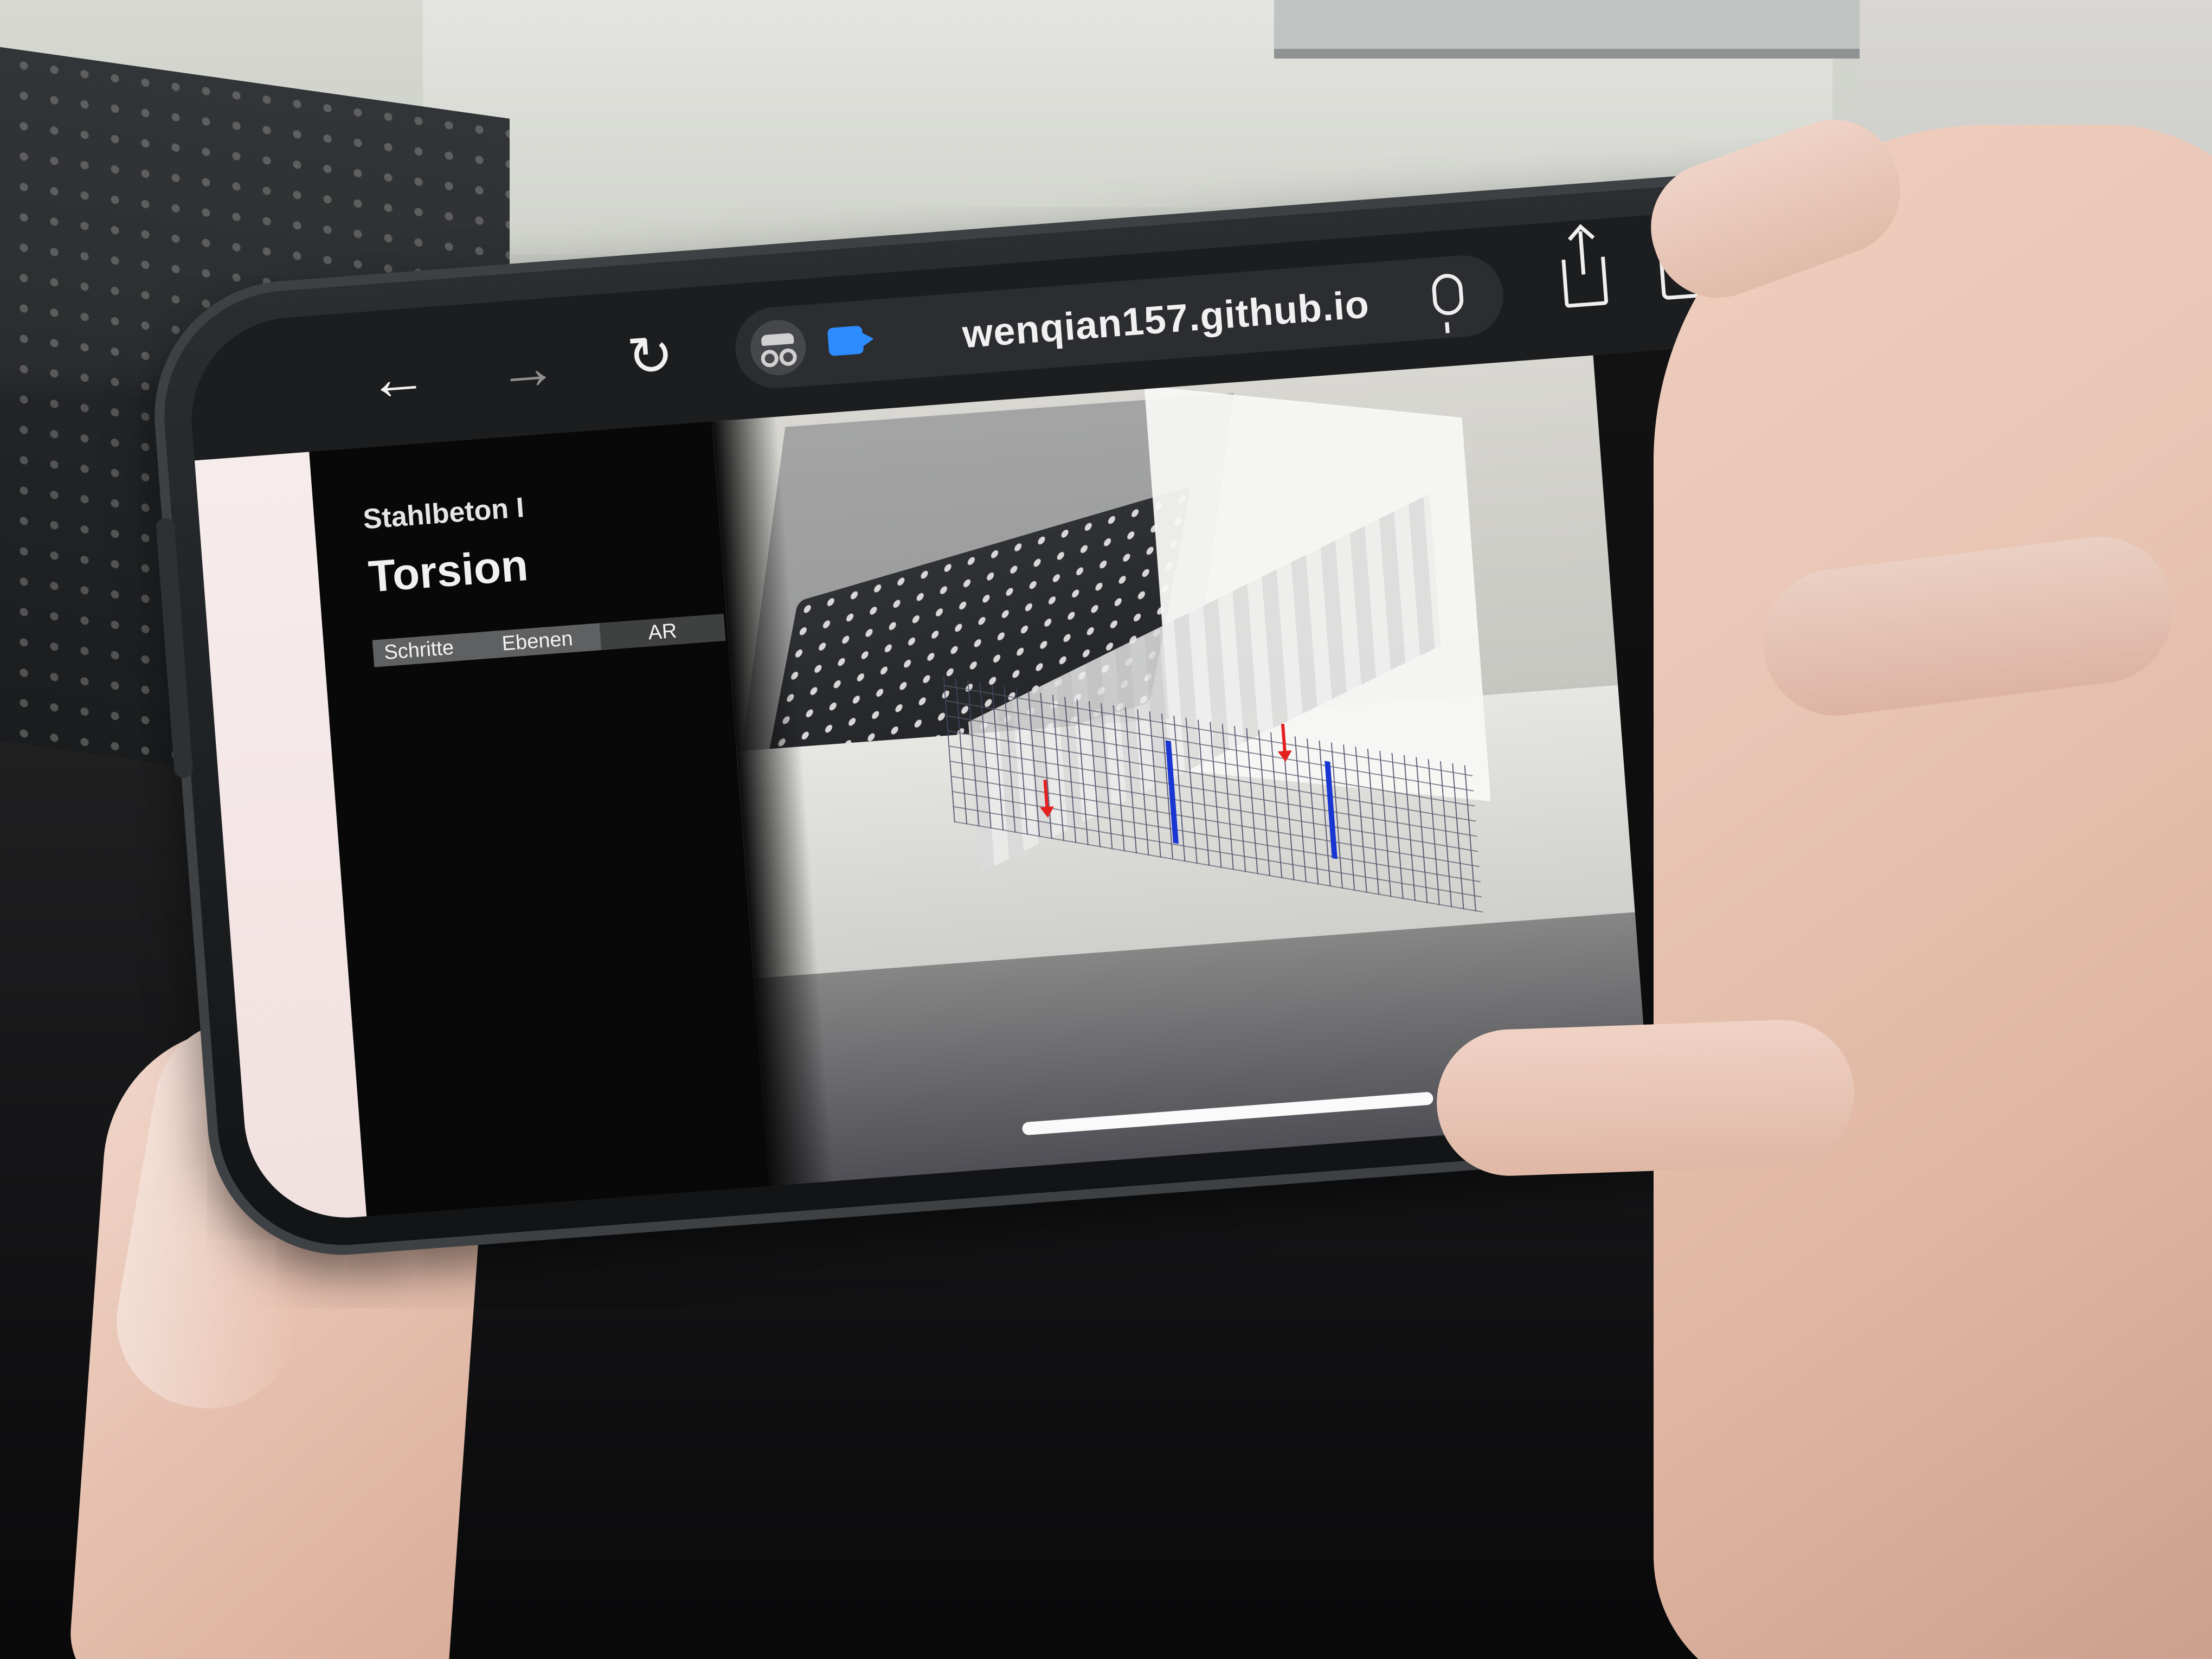 The image size is (2212, 1659). I want to click on reload-icon: ↻, so click(650, 356).